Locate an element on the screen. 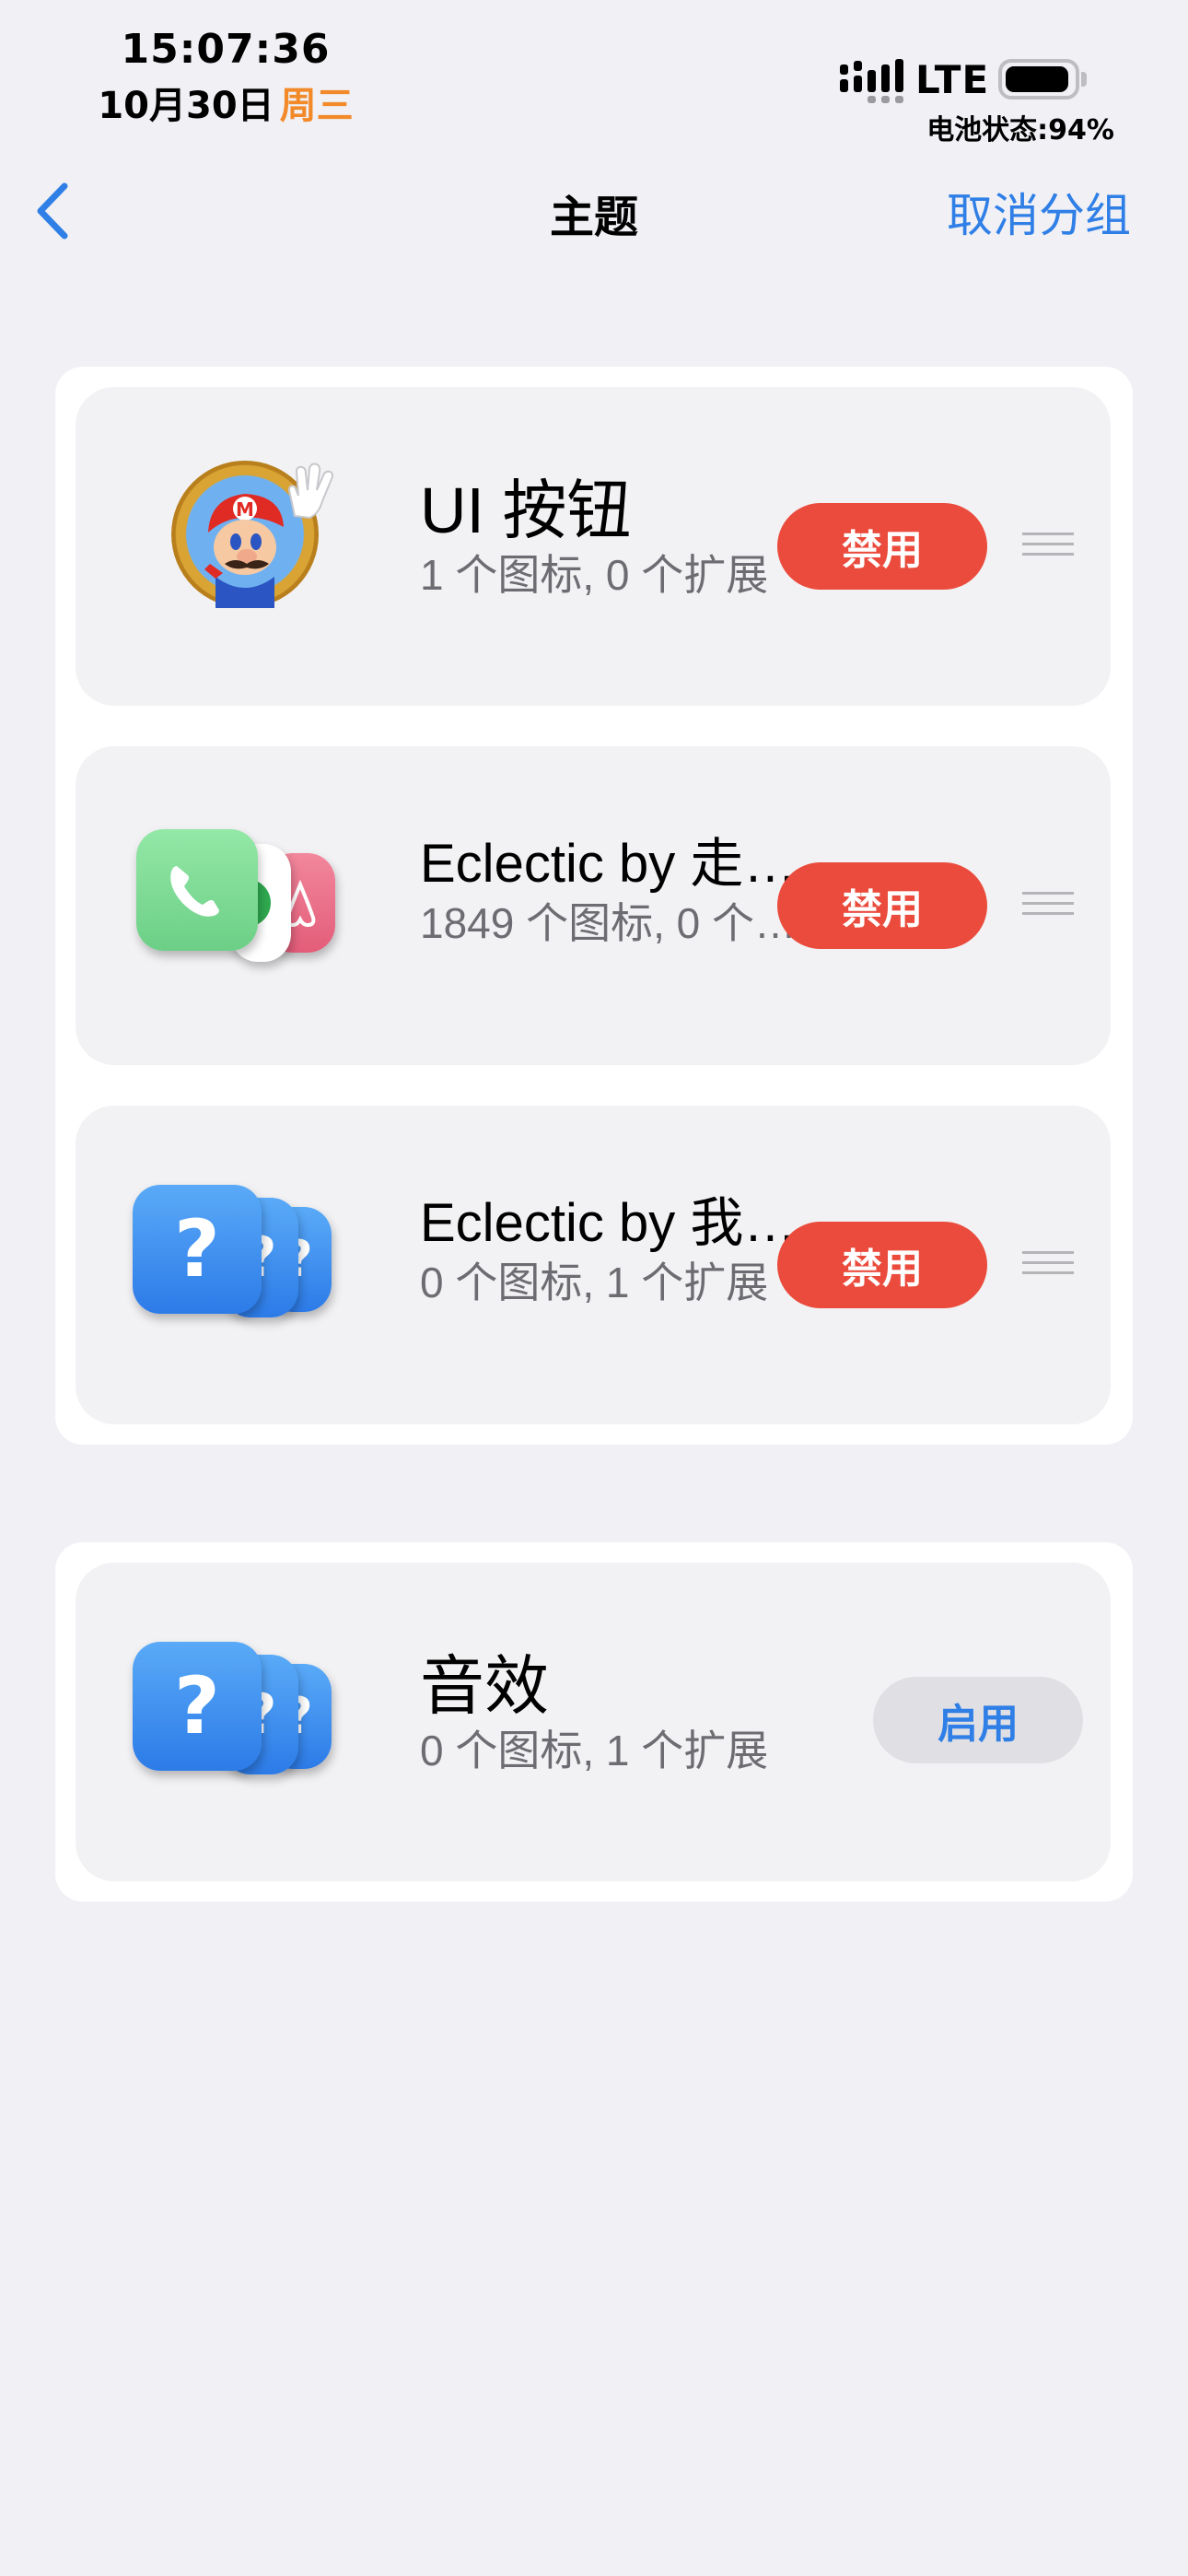 The height and width of the screenshot is (2576, 1188). theme-subtitle: 1 个图标, 0 个扩展 is located at coordinates (594, 575).